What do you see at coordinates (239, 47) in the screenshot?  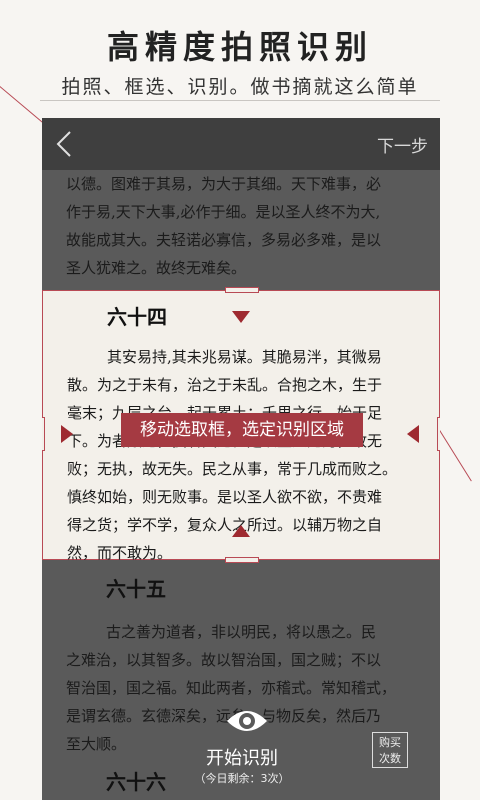 I see `hero-title: 高精度拍照识别` at bounding box center [239, 47].